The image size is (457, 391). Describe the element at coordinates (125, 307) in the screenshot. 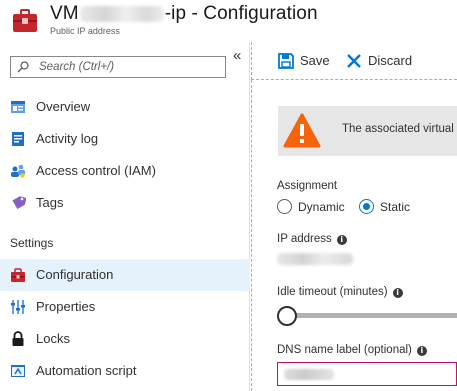

I see `sidebar-item-properties: Properties` at that location.